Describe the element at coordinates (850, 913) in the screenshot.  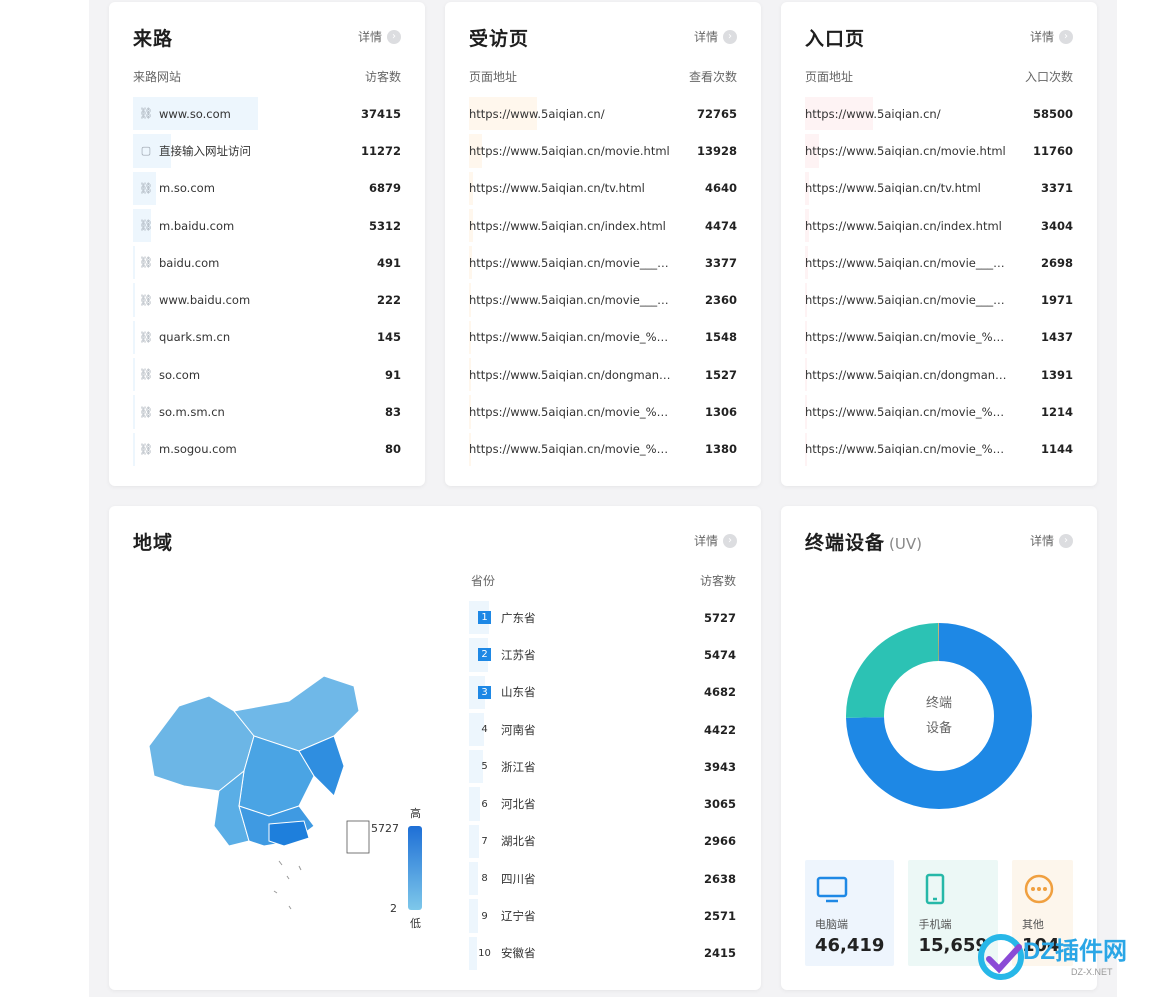
I see `device-tile: 电脑端 46,419` at that location.